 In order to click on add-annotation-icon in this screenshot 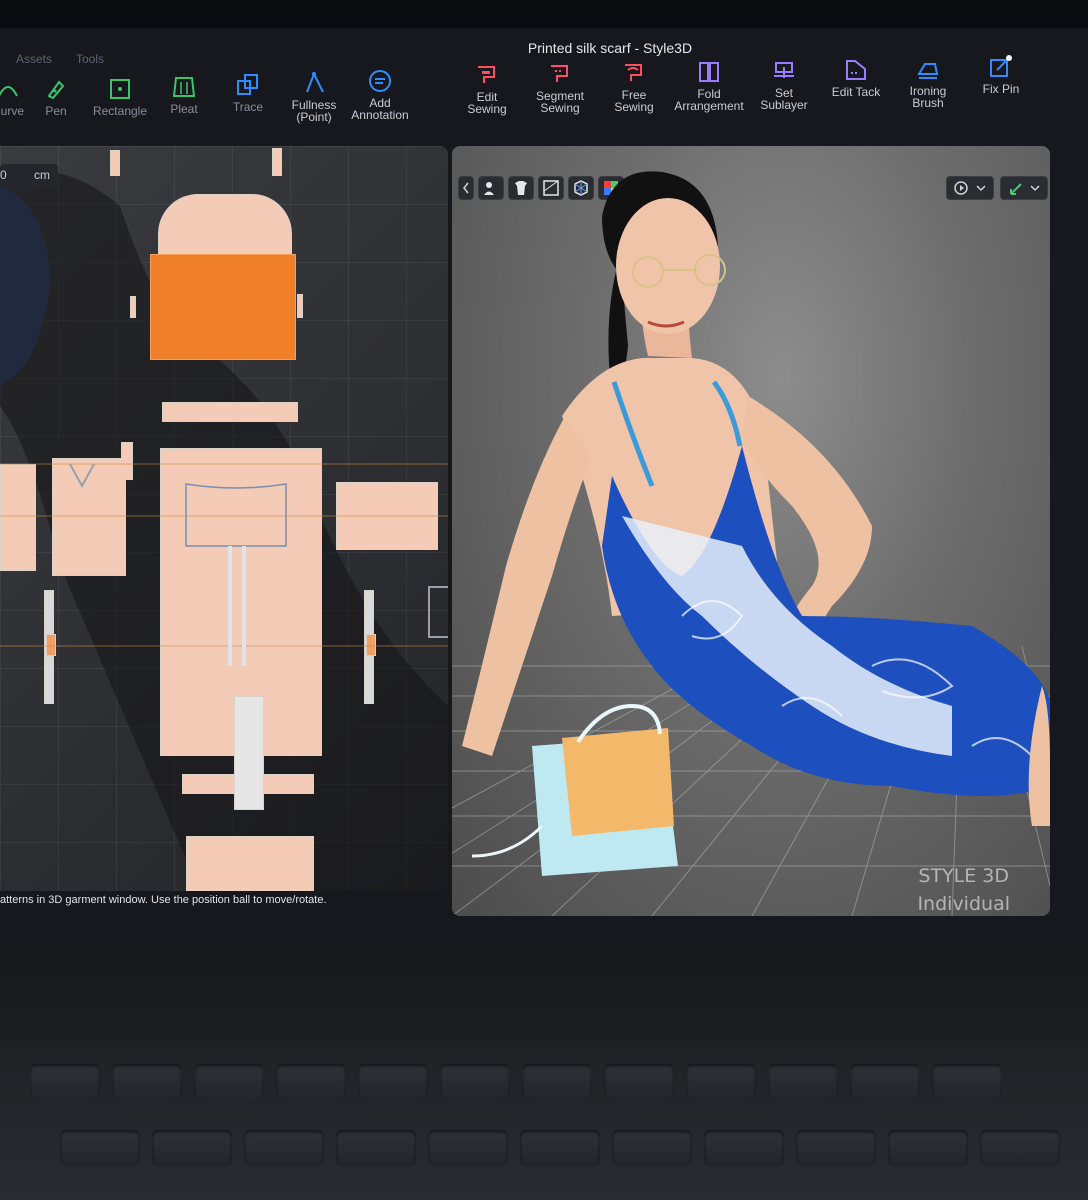, I will do `click(380, 81)`.